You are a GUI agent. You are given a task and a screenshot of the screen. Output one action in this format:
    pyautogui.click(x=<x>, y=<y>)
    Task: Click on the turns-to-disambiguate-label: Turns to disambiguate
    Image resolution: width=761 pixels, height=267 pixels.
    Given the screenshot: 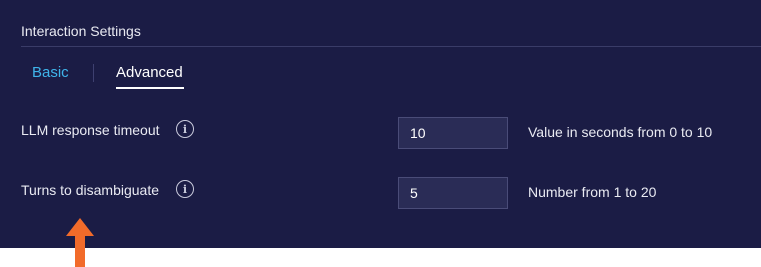 What is the action you would take?
    pyautogui.click(x=90, y=190)
    